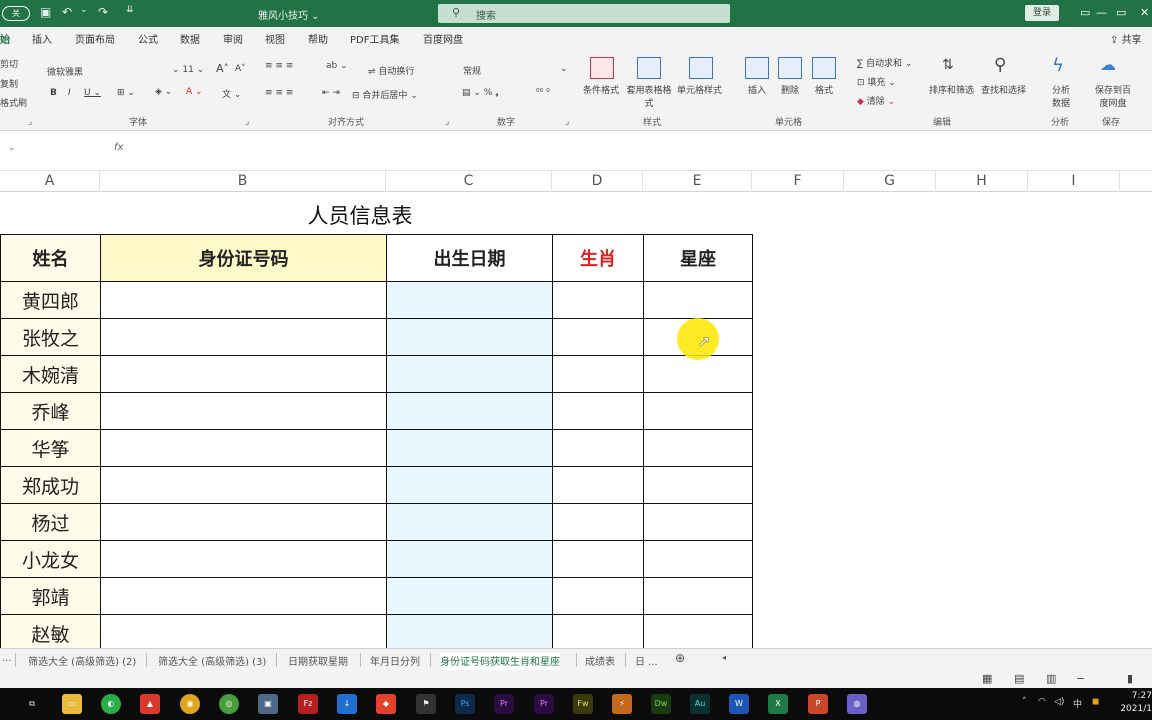  Describe the element at coordinates (279, 66) in the screenshot. I see `align-top-icon: ≡ ≡ ≡` at that location.